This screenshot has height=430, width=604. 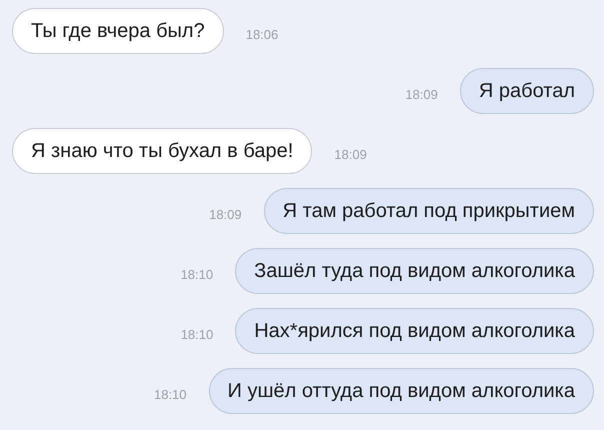 What do you see at coordinates (414, 331) in the screenshot?
I see `outgoing-message: Нах*ярился под видом алкоголика` at bounding box center [414, 331].